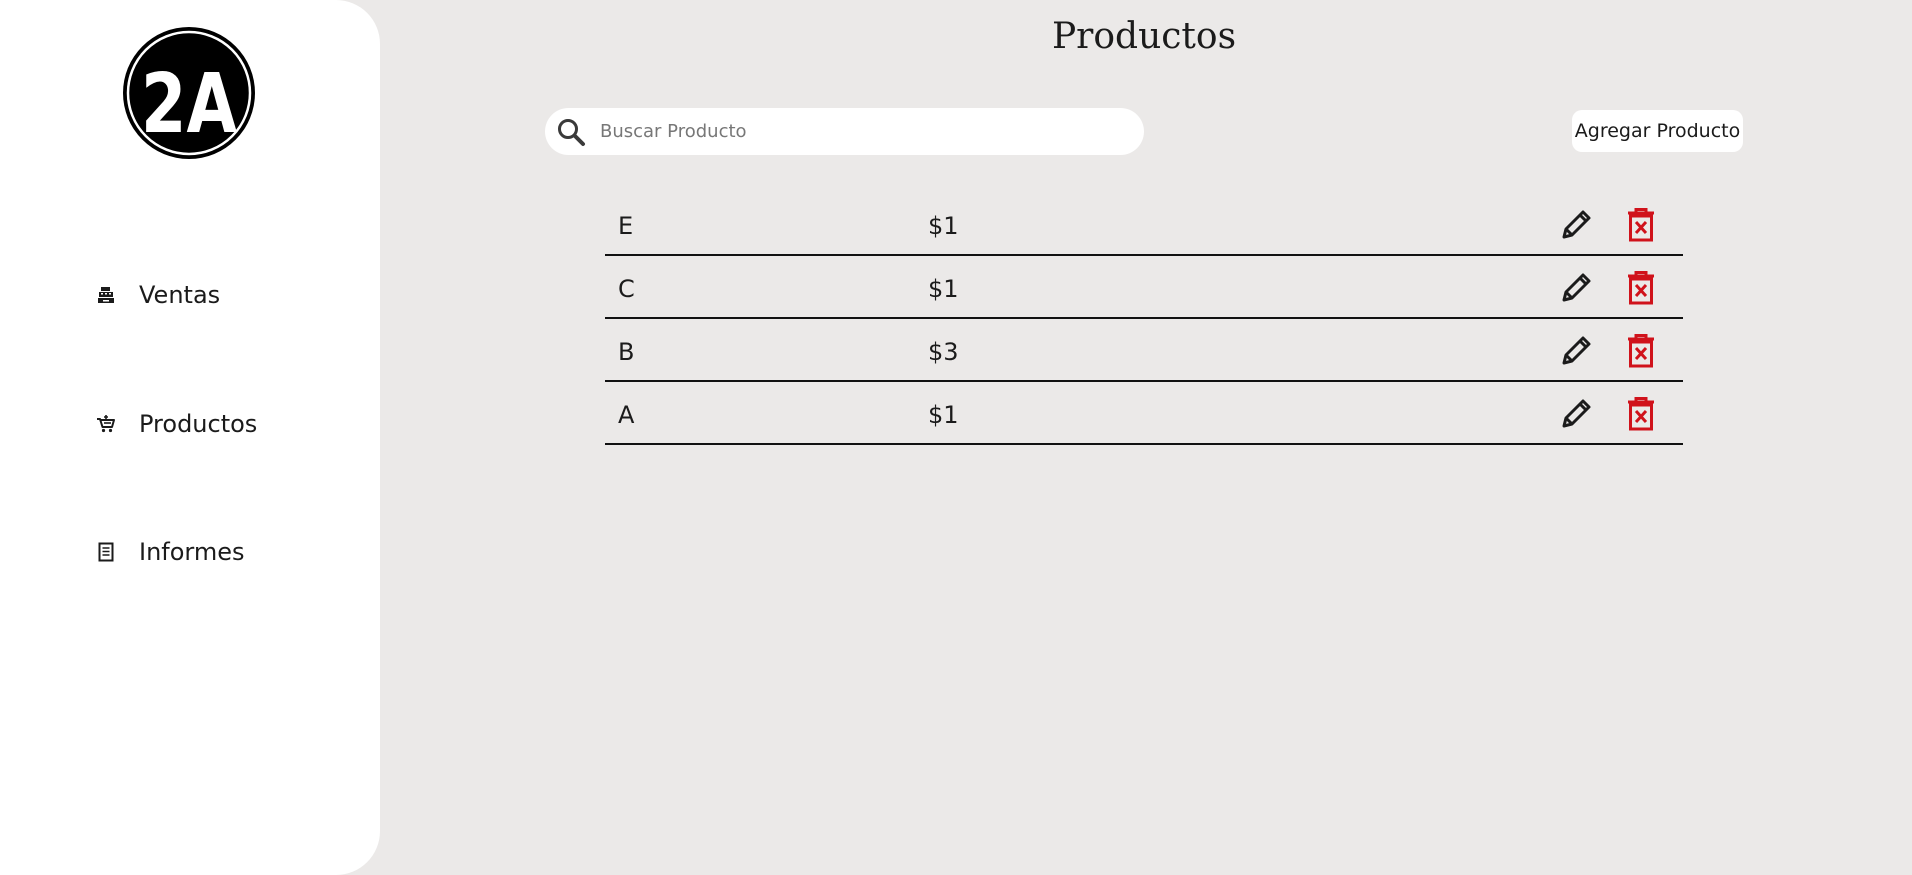 The image size is (1912, 875). I want to click on table-row: A $1, so click(1144, 413).